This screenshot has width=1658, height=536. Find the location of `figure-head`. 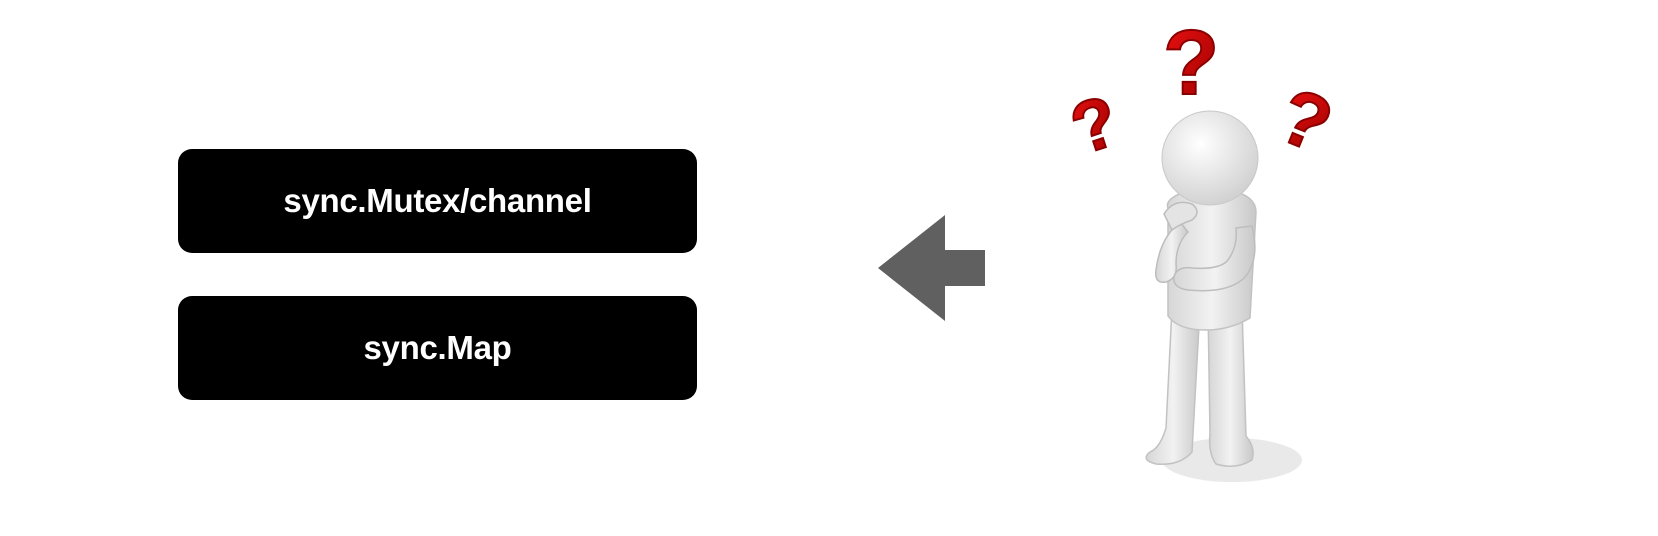

figure-head is located at coordinates (1210, 158).